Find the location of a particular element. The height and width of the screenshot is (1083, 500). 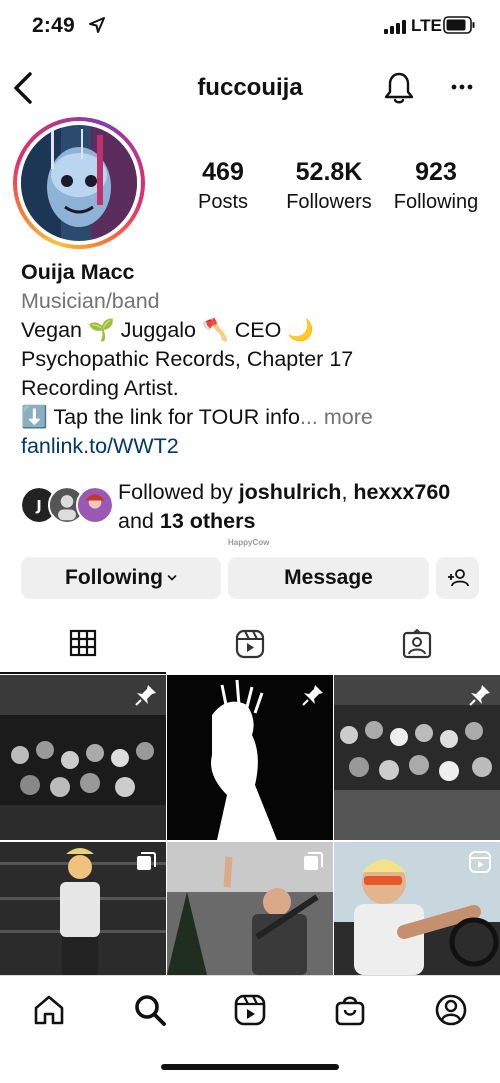

mutual-others: 13 others is located at coordinates (208, 521).